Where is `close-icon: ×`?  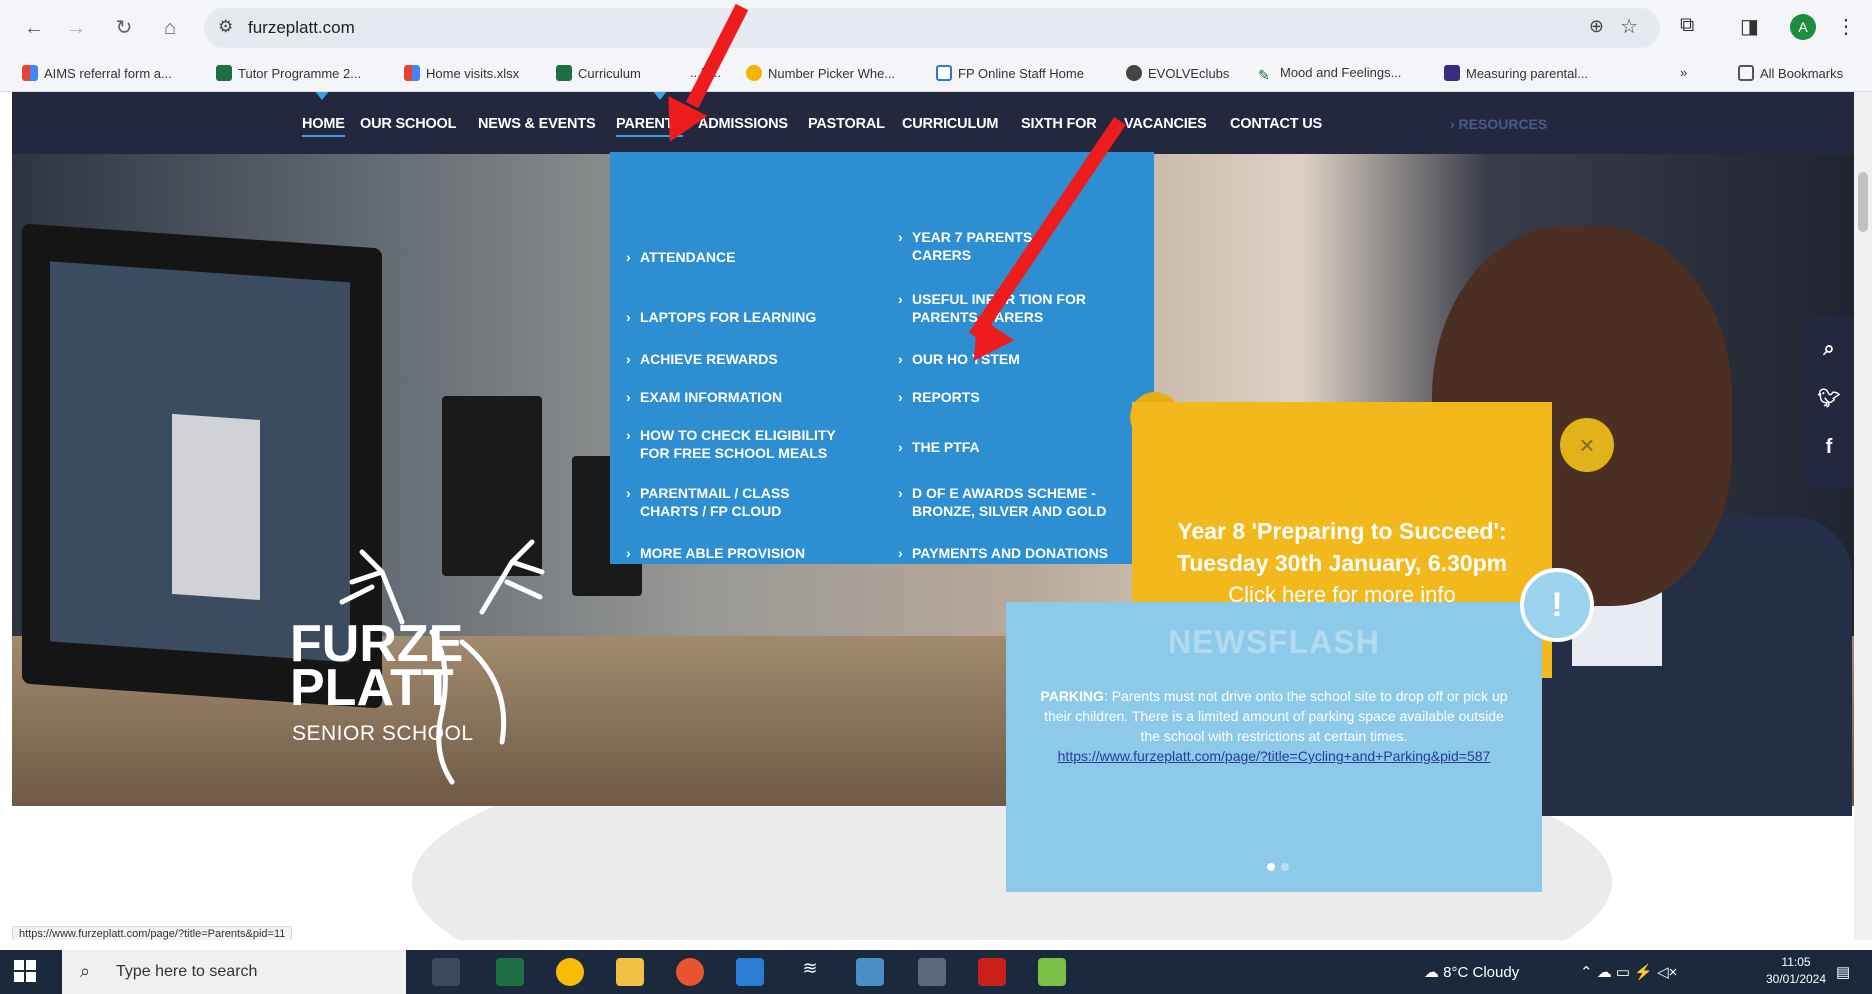
close-icon: × is located at coordinates (1587, 445).